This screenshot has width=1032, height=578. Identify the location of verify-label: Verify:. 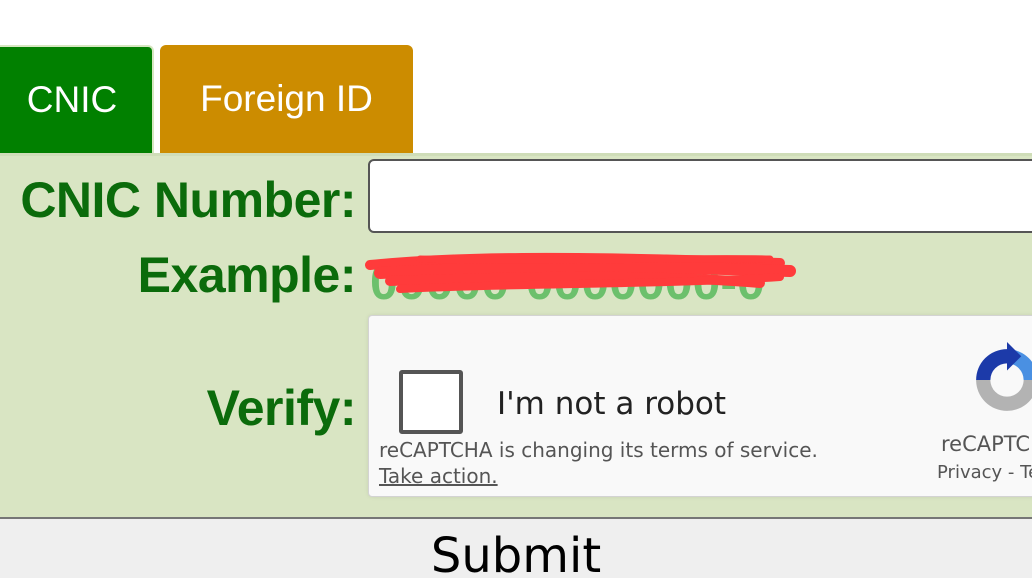
(281, 408).